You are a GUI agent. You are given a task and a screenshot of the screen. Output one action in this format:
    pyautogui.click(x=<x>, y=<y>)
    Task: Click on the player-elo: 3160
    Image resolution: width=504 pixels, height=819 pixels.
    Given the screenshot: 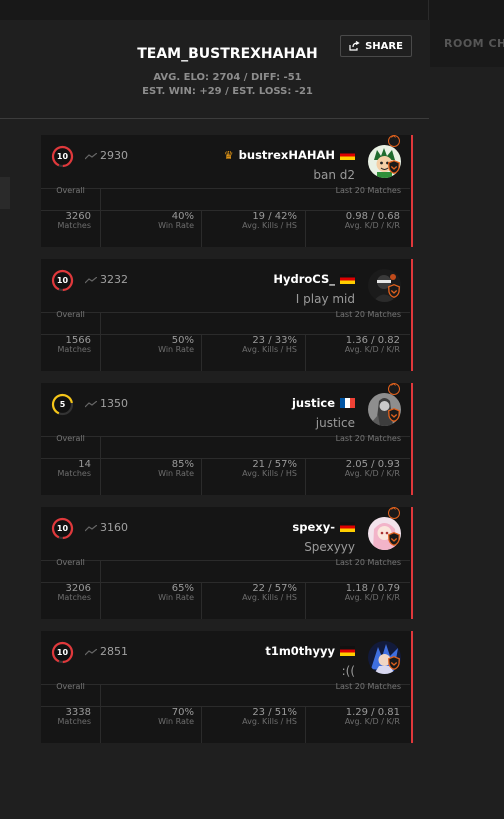 What is the action you would take?
    pyautogui.click(x=114, y=527)
    